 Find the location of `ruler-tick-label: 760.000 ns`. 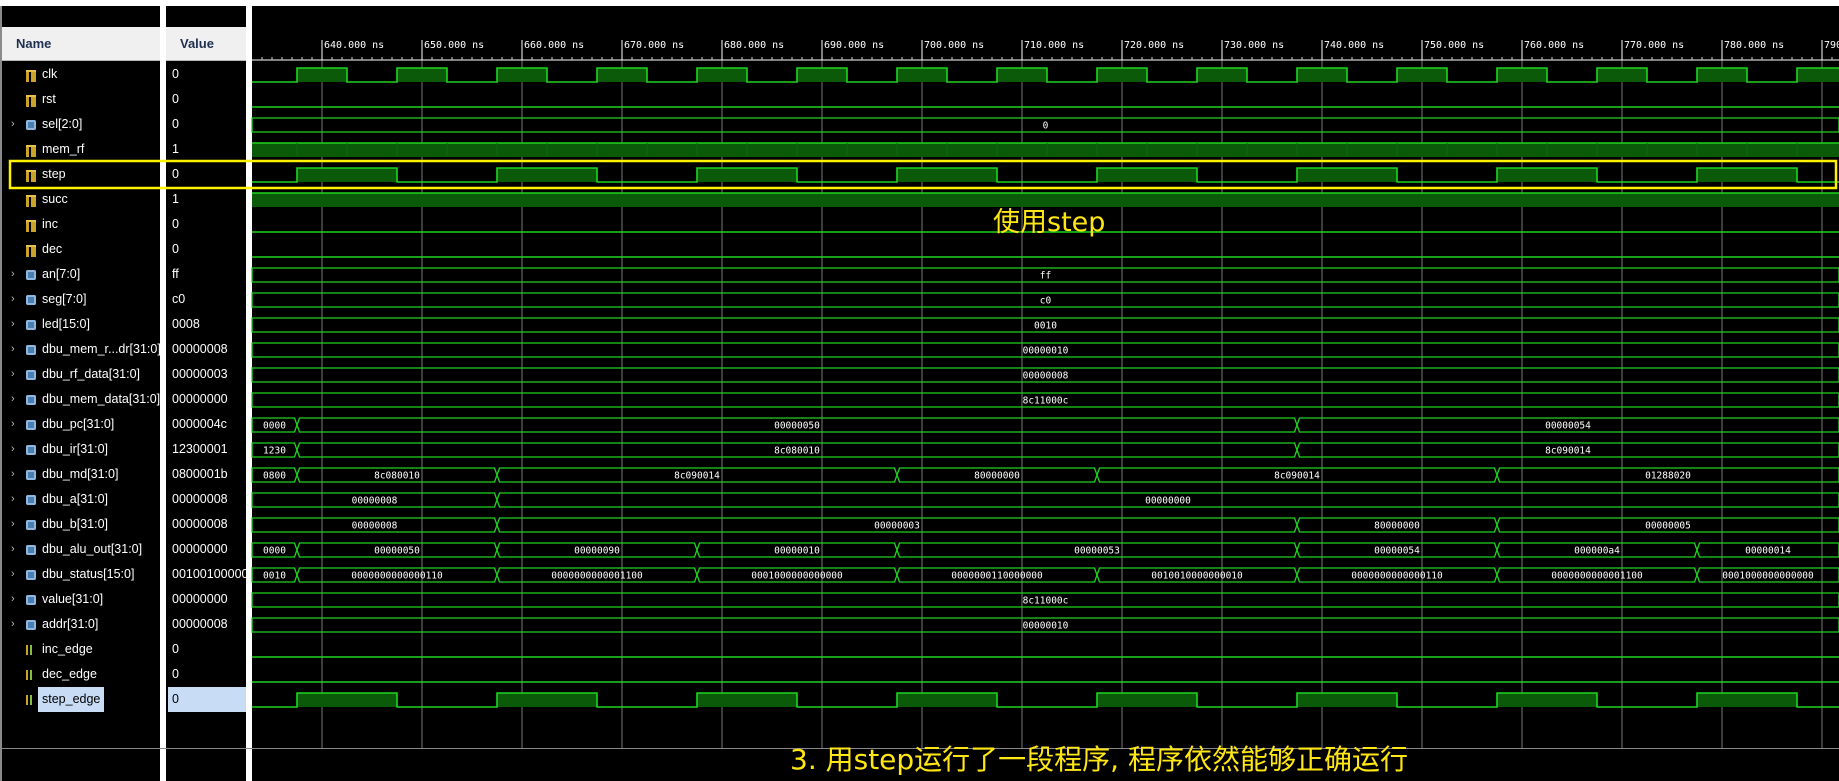

ruler-tick-label: 760.000 ns is located at coordinates (1554, 45).